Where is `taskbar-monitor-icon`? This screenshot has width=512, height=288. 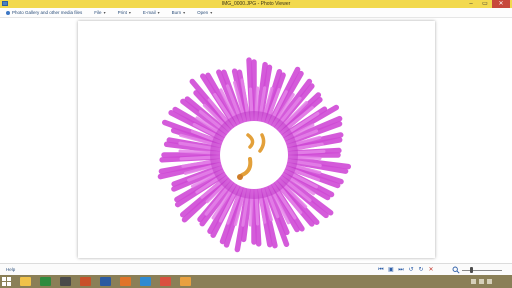 taskbar-monitor-icon is located at coordinates (105, 281).